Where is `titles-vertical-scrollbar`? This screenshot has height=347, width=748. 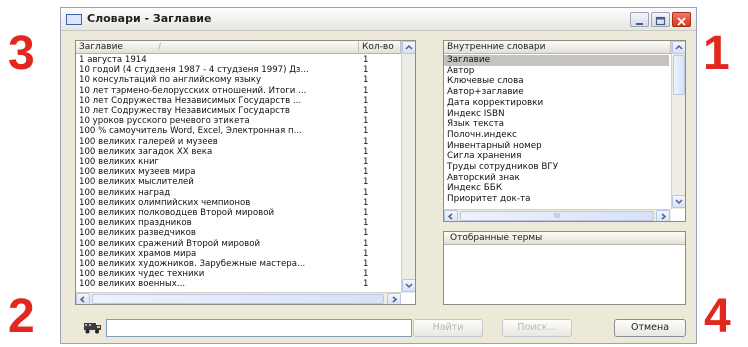 titles-vertical-scrollbar is located at coordinates (408, 167).